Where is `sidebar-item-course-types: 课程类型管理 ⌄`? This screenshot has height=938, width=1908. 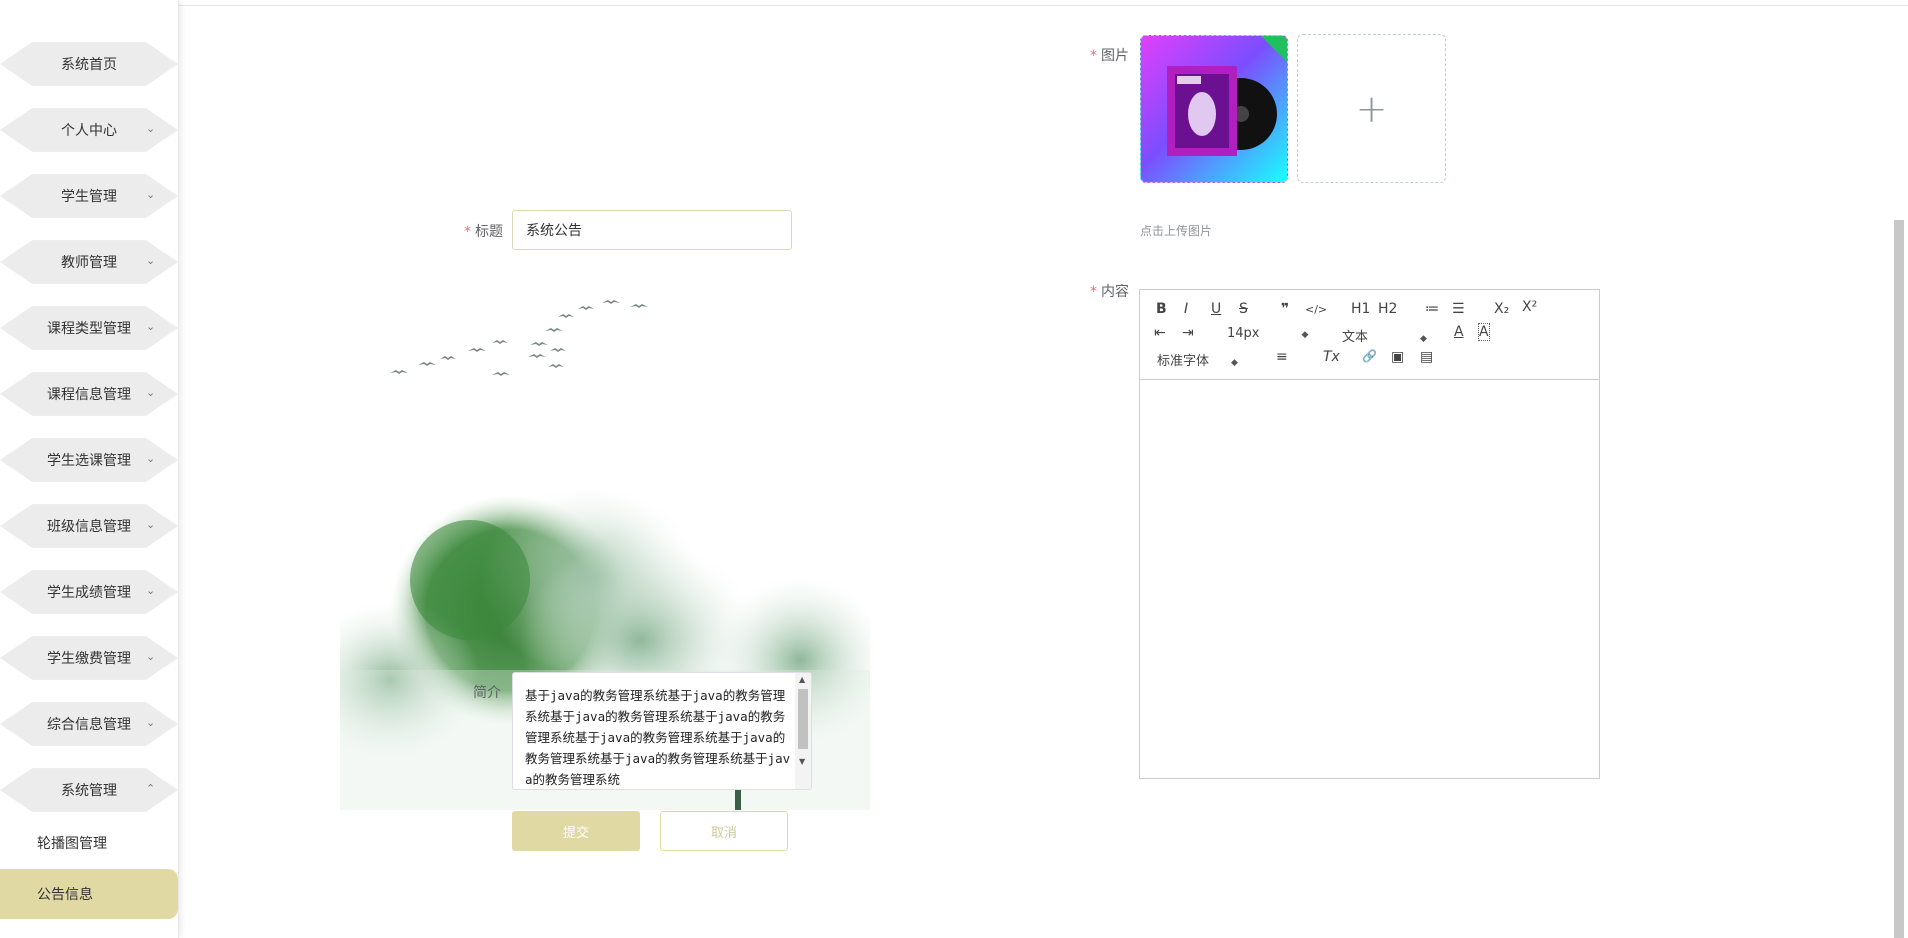
sidebar-item-course-types: 课程类型管理 ⌄ is located at coordinates (89, 328).